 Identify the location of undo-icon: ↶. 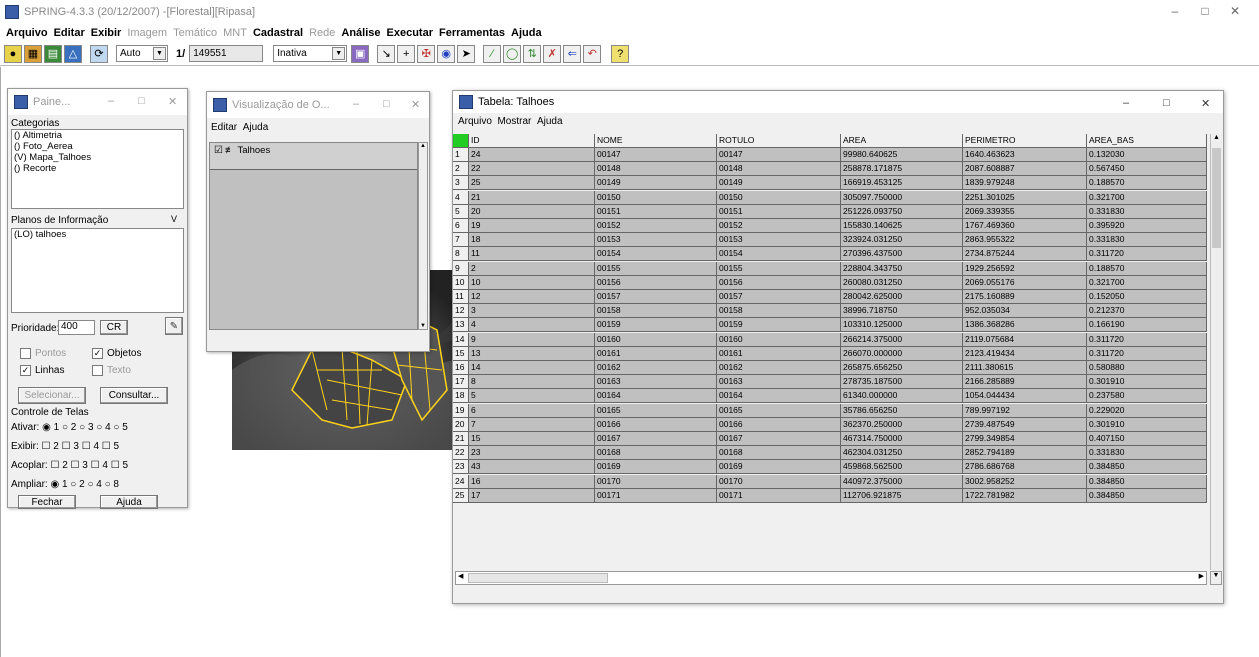
(592, 53).